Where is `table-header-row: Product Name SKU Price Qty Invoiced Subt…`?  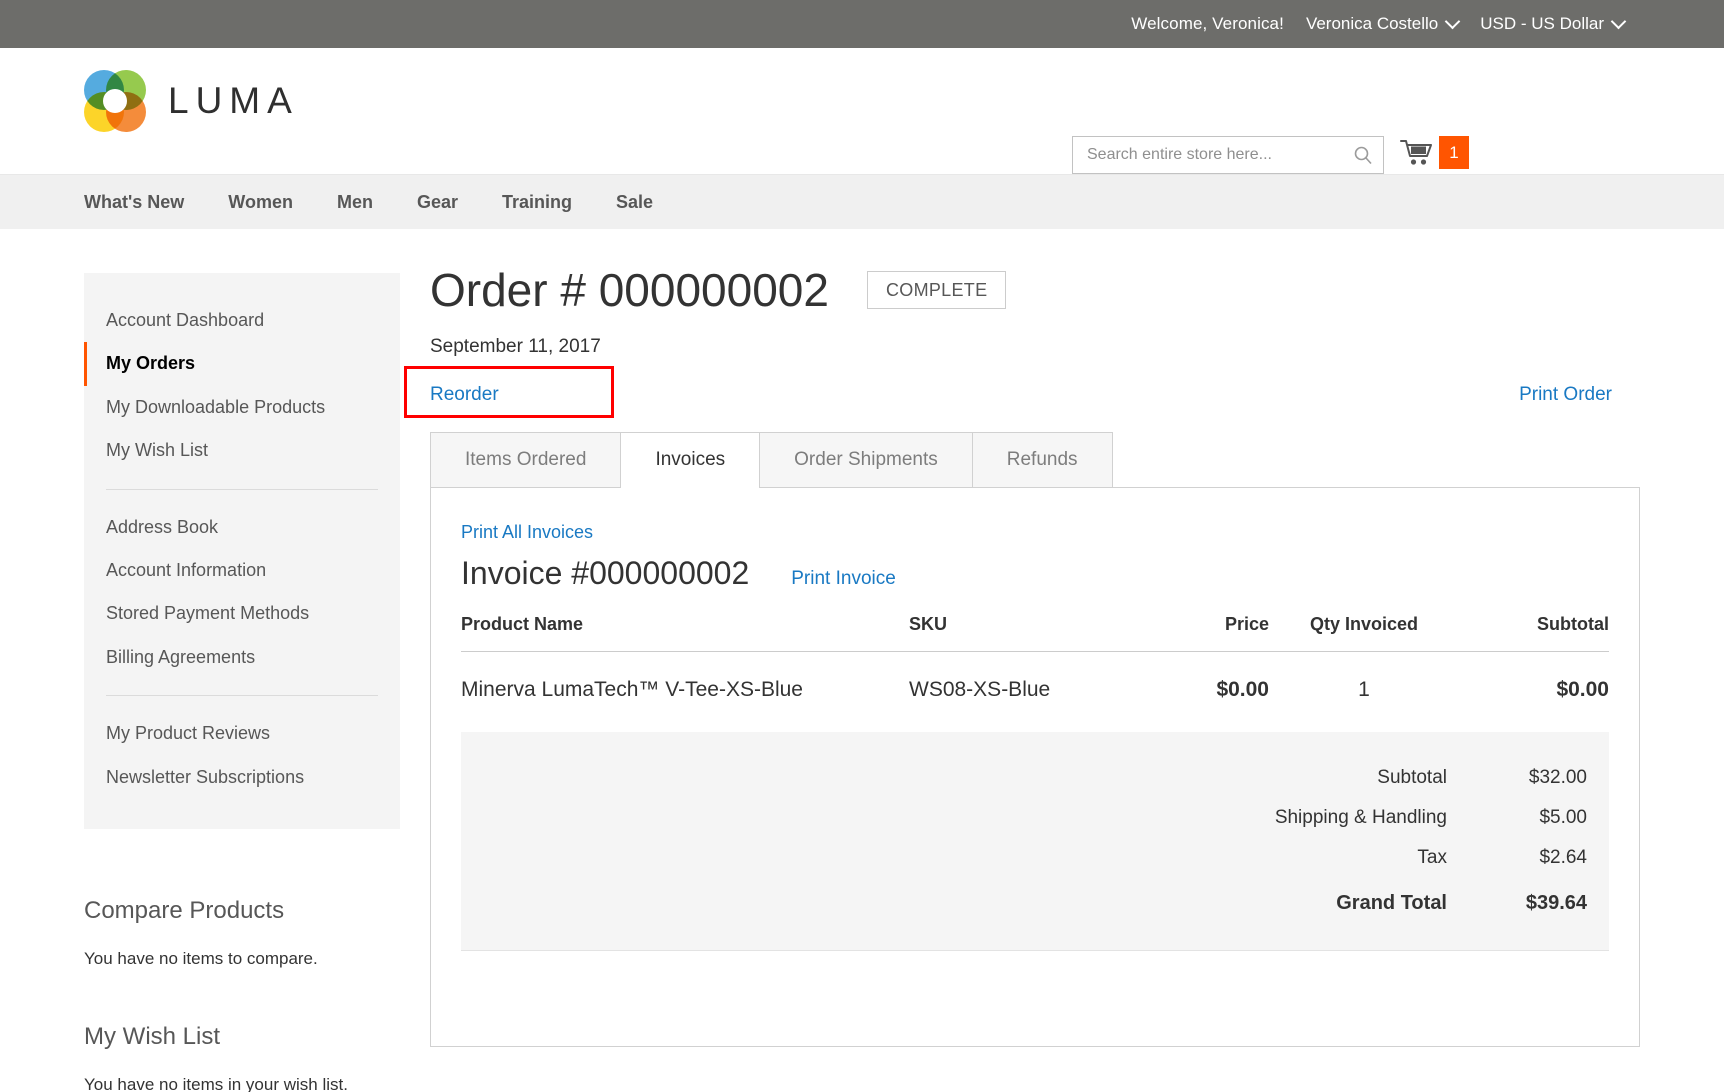 table-header-row: Product Name SKU Price Qty Invoiced Subt… is located at coordinates (1035, 632).